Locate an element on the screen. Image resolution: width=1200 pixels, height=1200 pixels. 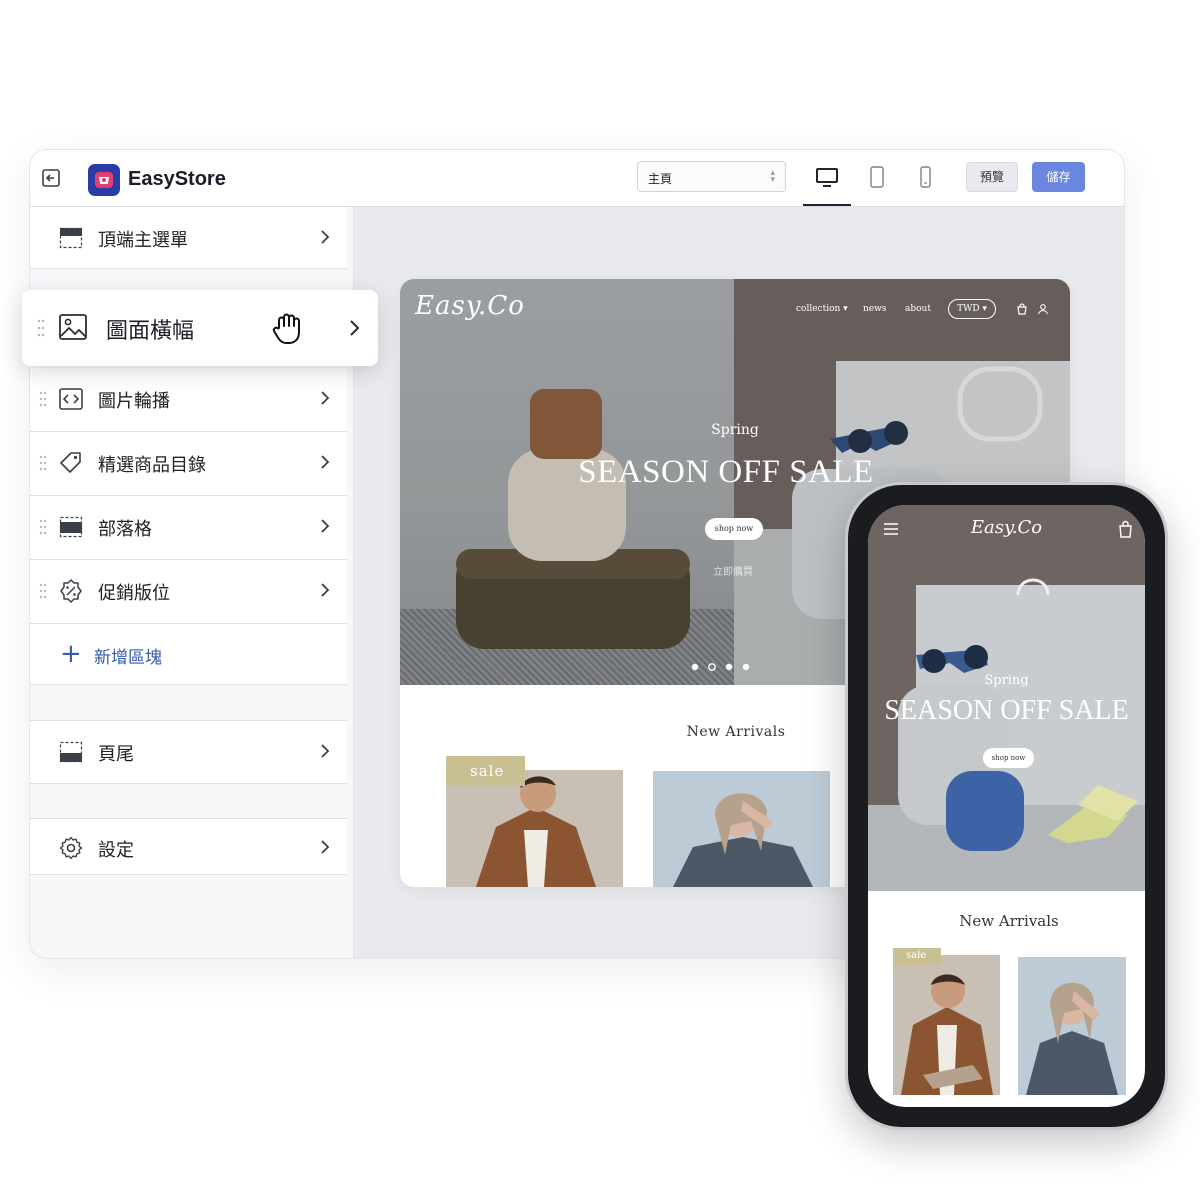
currency-selector: TWD ▾ is located at coordinates (972, 309).